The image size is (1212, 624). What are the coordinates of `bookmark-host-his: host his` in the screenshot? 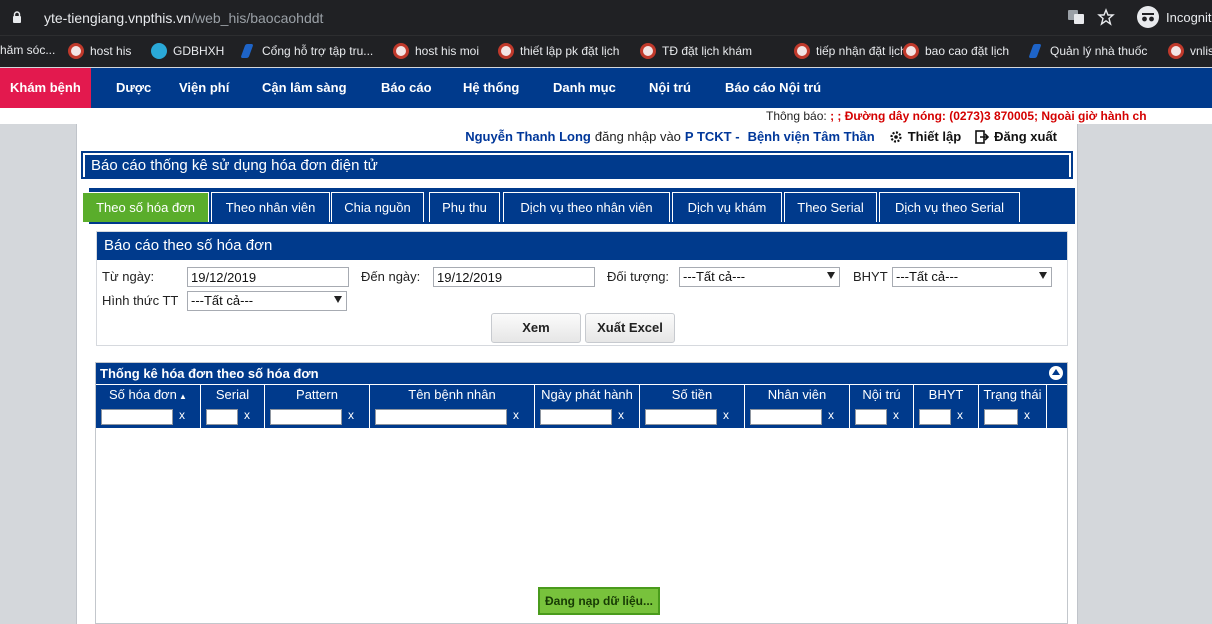 It's located at (99, 51).